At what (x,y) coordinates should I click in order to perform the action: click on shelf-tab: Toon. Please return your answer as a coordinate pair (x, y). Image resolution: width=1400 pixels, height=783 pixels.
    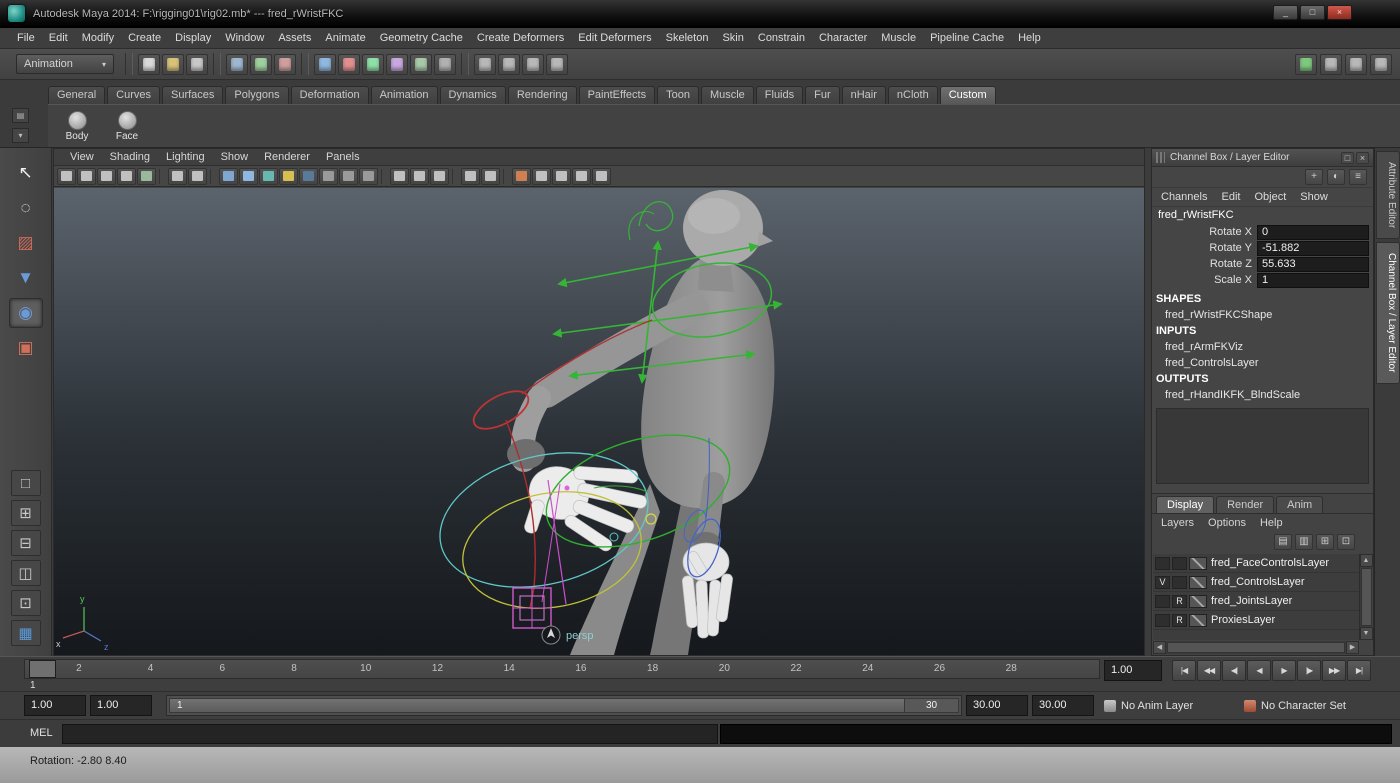
    Looking at the image, I should click on (678, 95).